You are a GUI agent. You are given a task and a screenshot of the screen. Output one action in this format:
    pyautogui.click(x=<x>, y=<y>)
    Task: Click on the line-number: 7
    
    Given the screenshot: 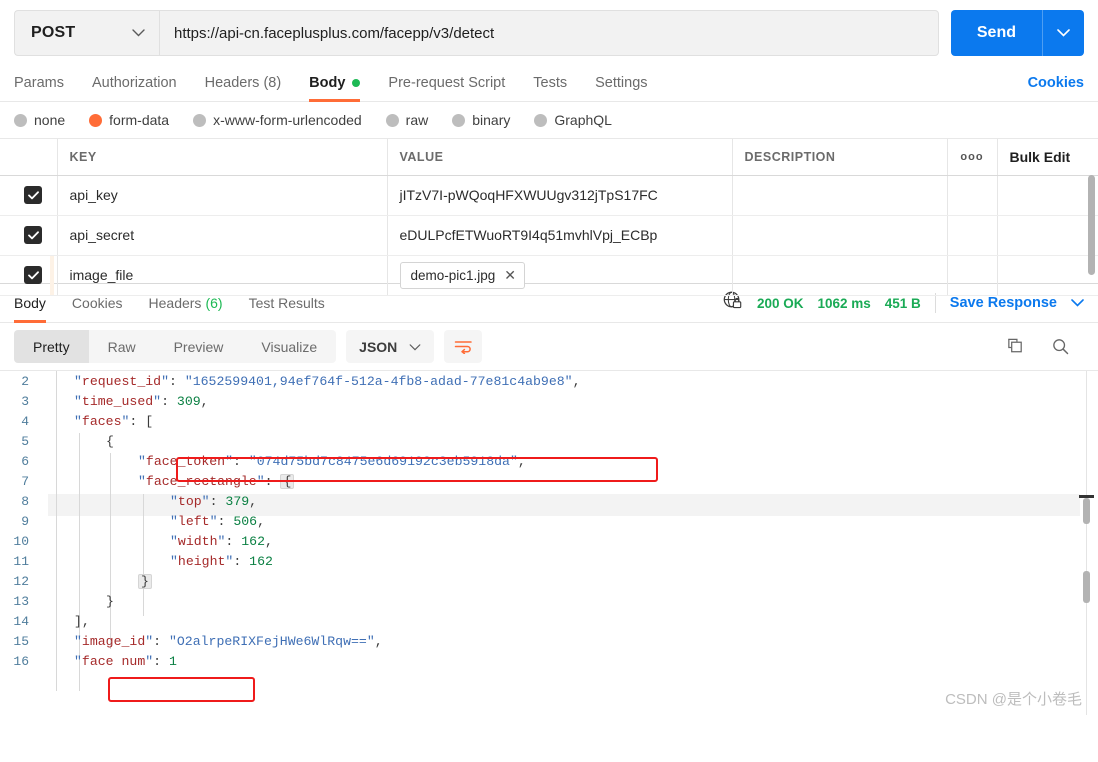 What is the action you would take?
    pyautogui.click(x=25, y=481)
    